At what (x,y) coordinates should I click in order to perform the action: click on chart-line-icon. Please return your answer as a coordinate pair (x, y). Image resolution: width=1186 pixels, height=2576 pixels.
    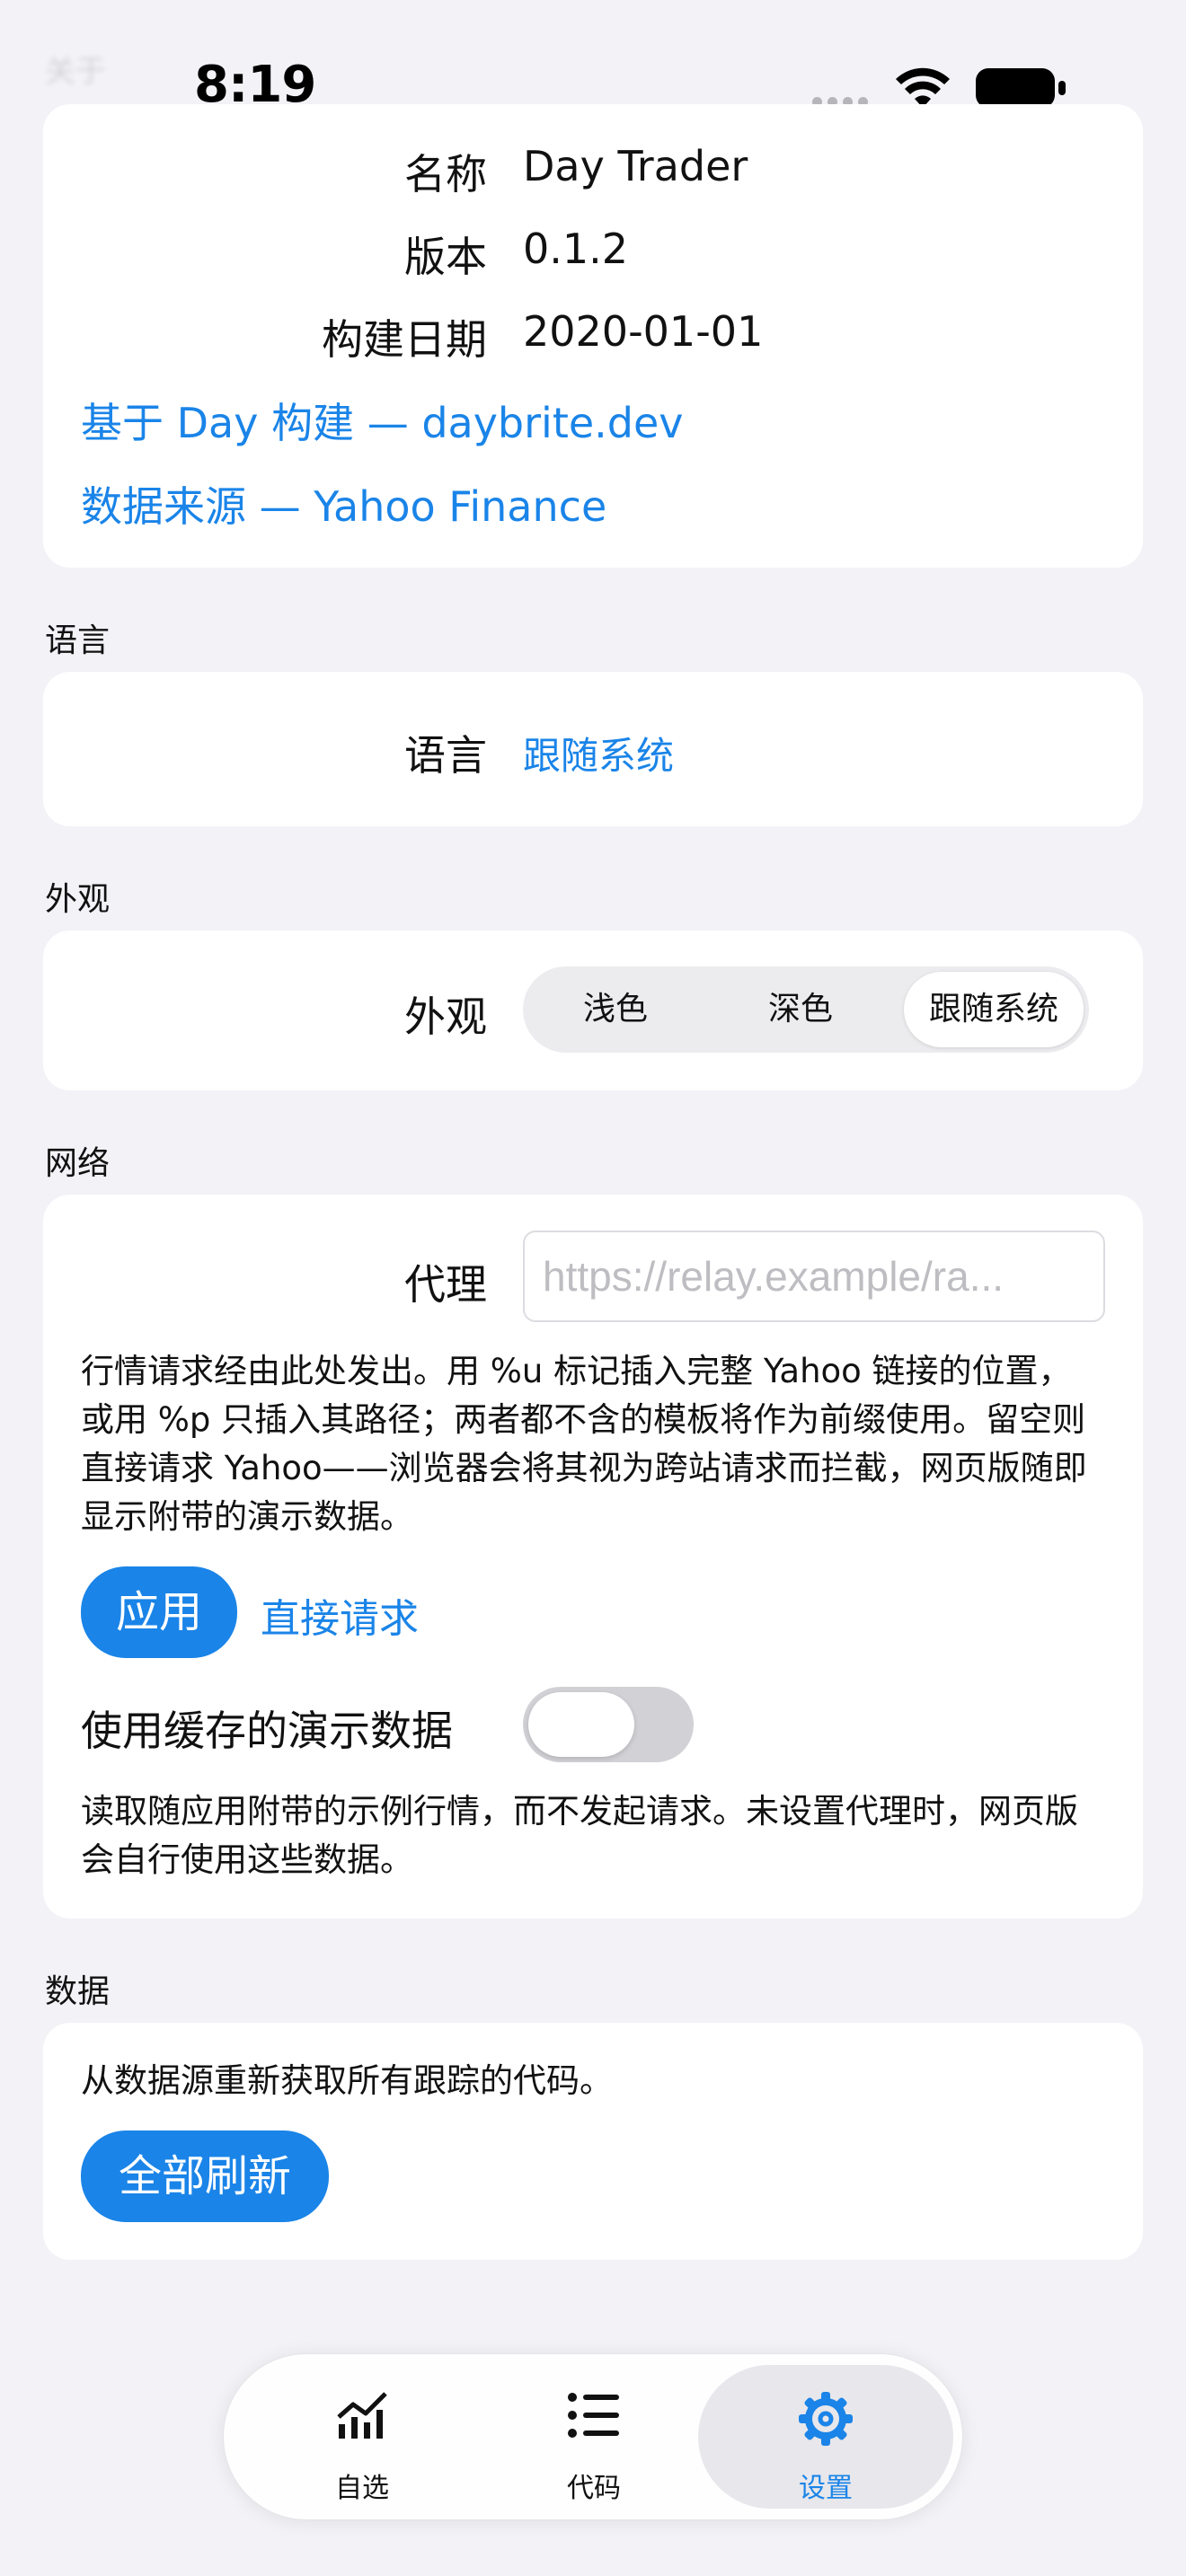
    Looking at the image, I should click on (362, 2415).